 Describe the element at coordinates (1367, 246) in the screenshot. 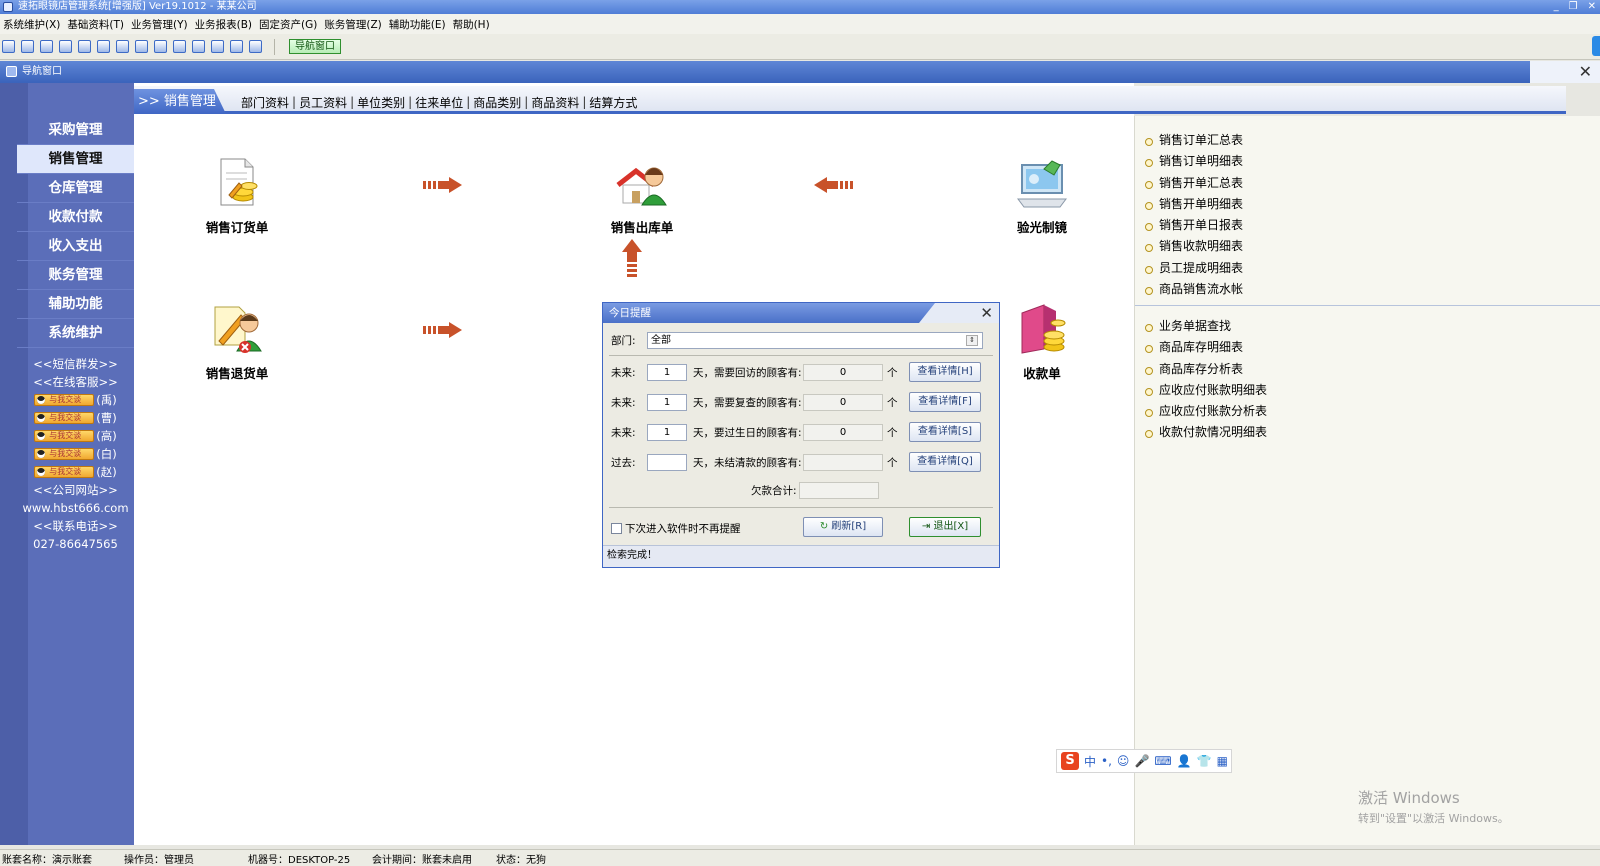

I see `list-item: 销售收款明细表` at that location.